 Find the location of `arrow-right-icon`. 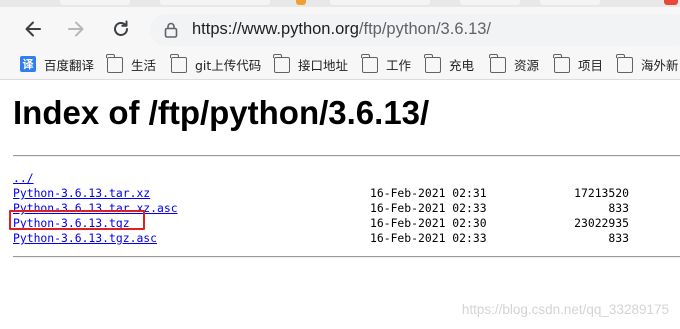

arrow-right-icon is located at coordinates (76, 29).